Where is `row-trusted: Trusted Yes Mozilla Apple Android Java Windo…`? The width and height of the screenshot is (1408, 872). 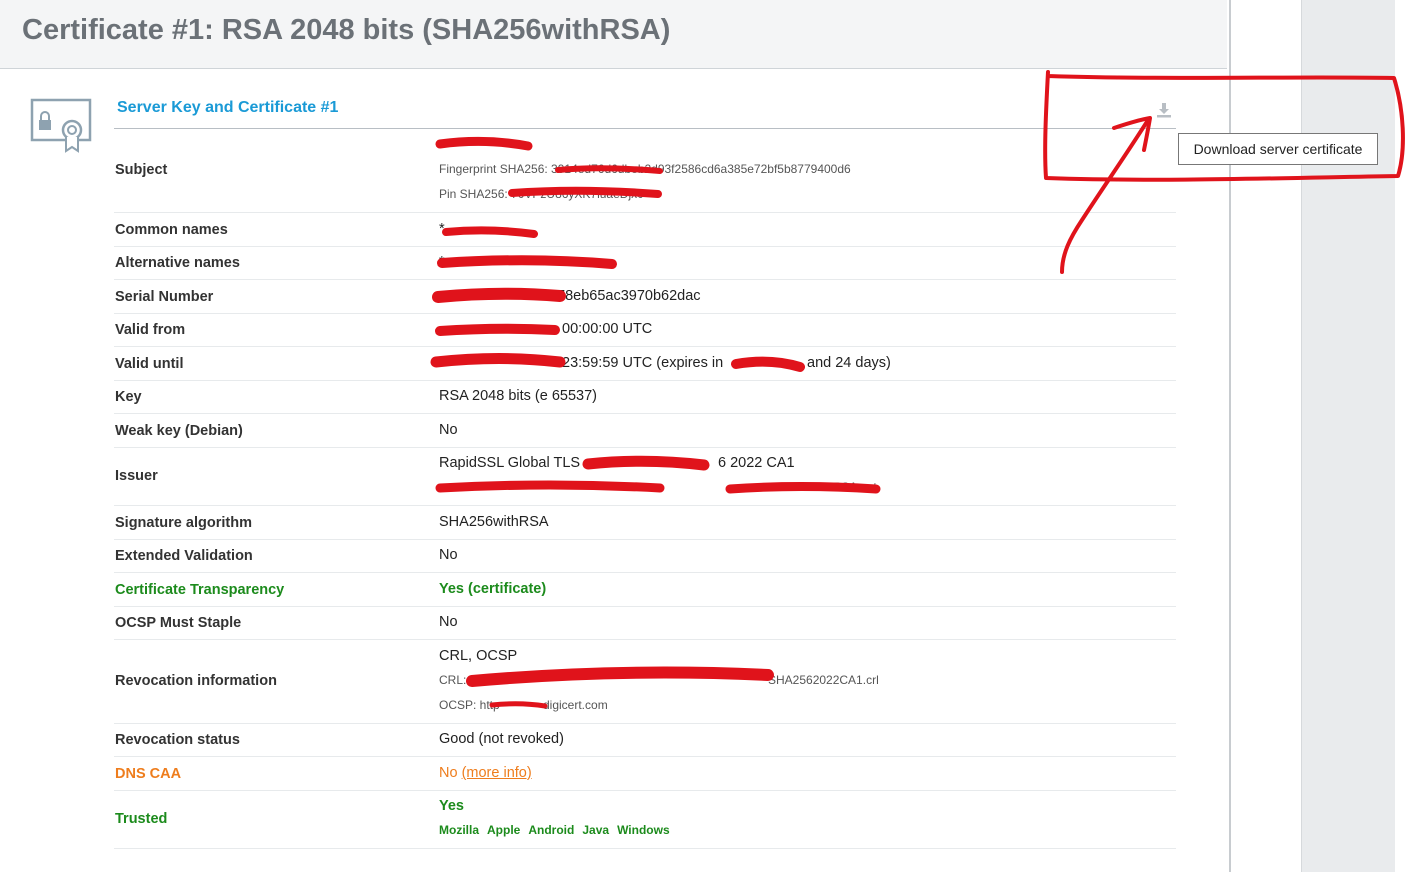
row-trusted: Trusted Yes Mozilla Apple Android Java Windo… is located at coordinates (645, 819).